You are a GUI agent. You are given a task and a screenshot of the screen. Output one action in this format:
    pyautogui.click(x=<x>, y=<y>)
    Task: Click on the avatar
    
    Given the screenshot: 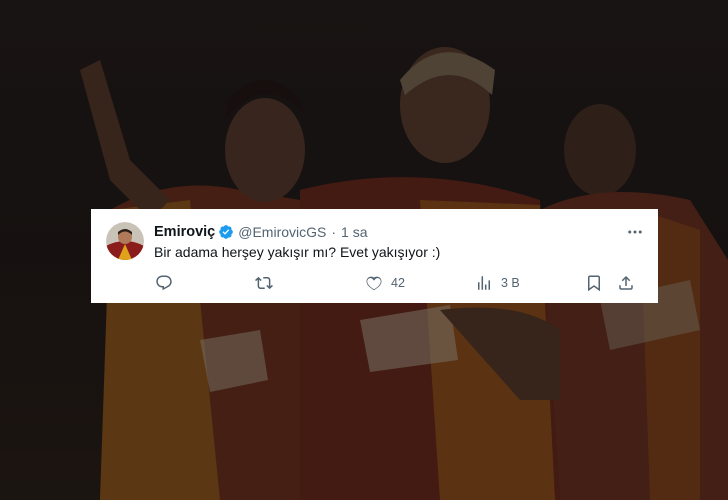 What is the action you would take?
    pyautogui.click(x=125, y=241)
    